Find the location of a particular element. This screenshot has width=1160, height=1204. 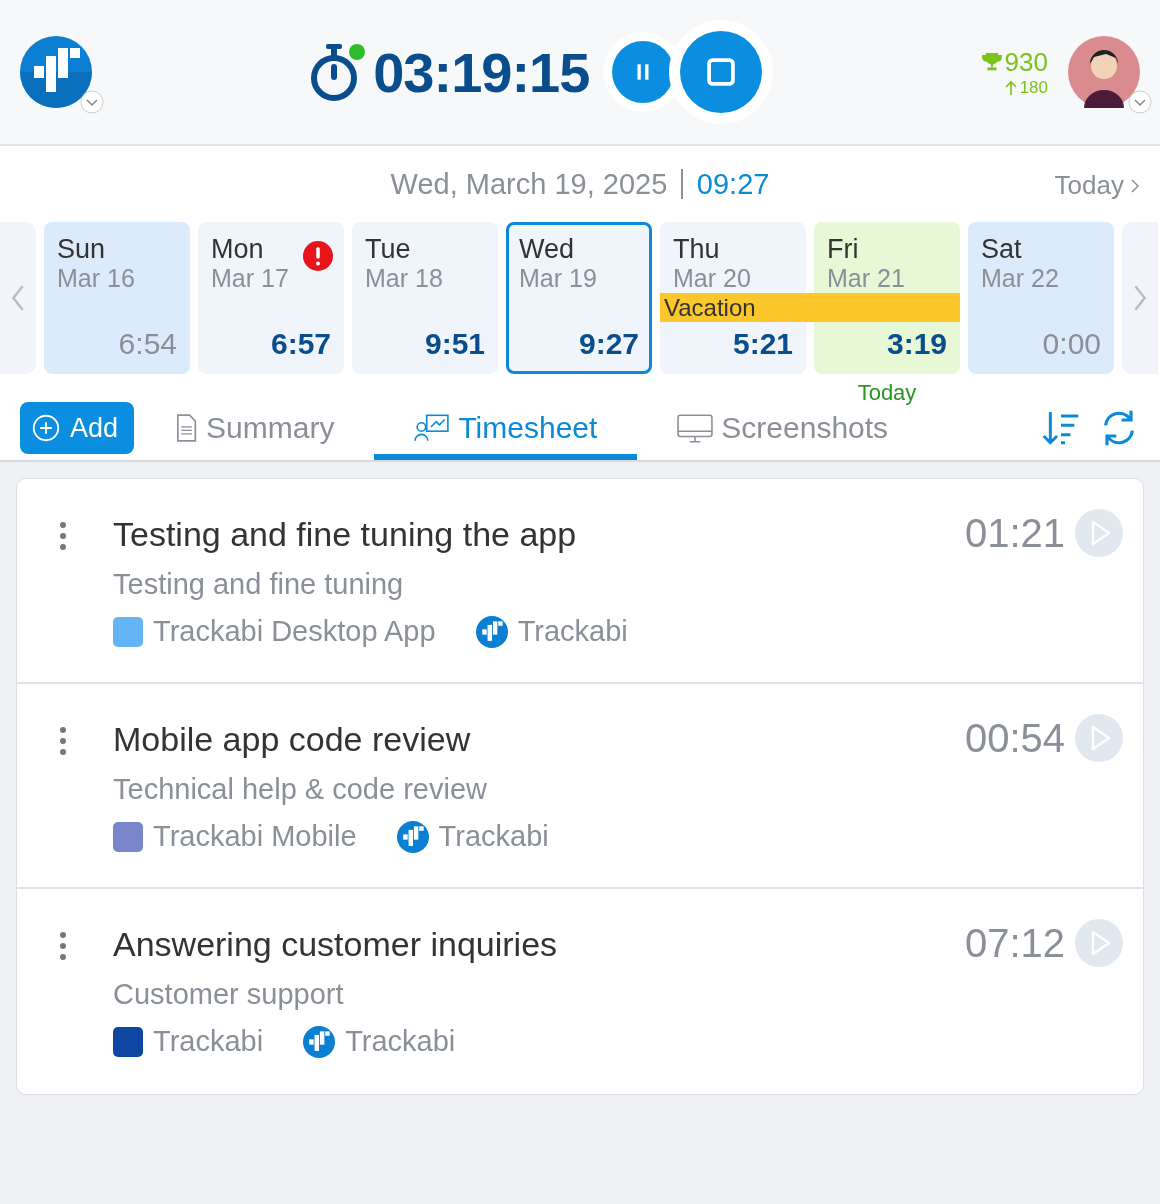

day-name: Sun is located at coordinates (82, 250).